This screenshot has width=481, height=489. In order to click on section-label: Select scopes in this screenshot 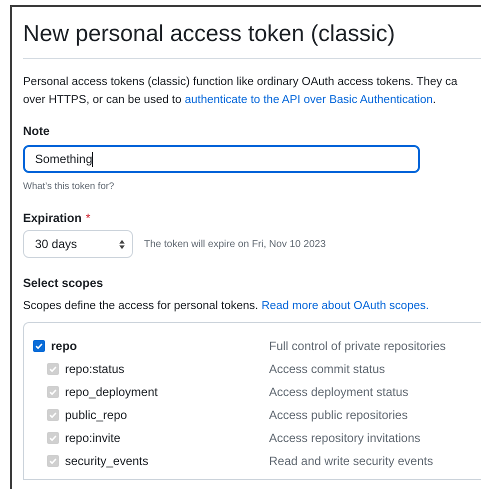, I will do `click(63, 283)`.